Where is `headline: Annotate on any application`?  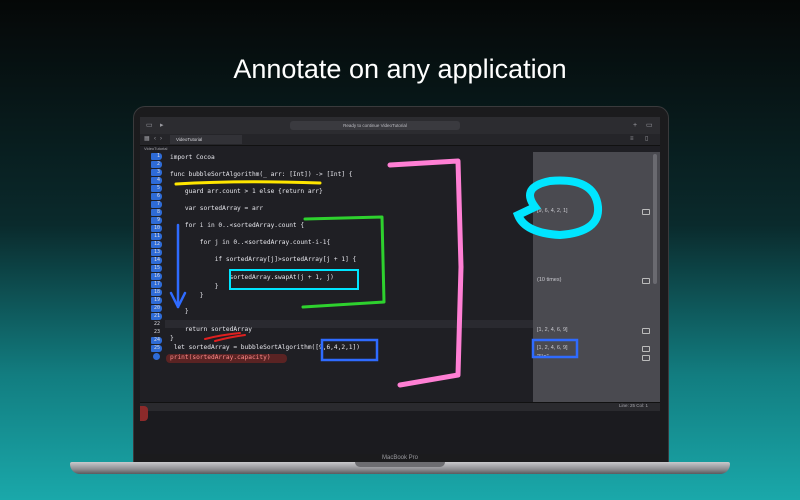
headline: Annotate on any application is located at coordinates (400, 69).